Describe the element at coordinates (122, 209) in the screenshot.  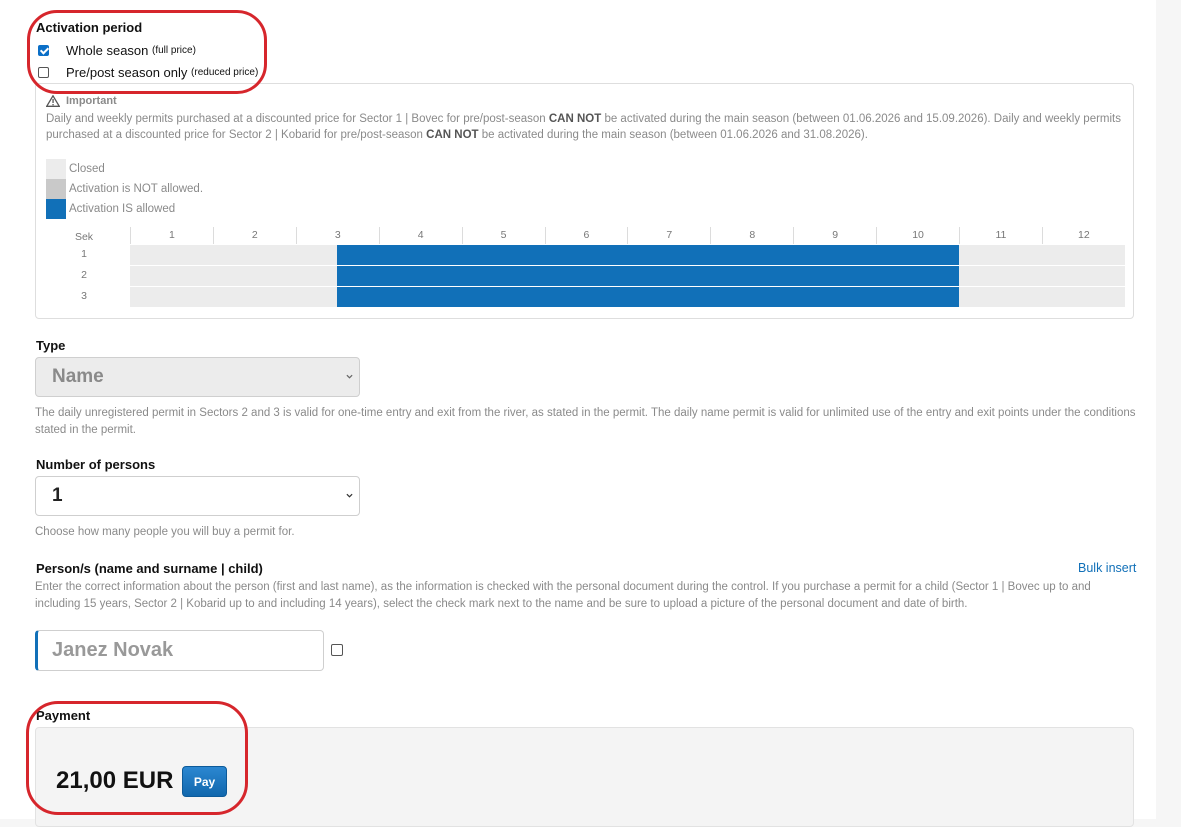
I see `legend-label-allowed: Activation IS allowed` at that location.